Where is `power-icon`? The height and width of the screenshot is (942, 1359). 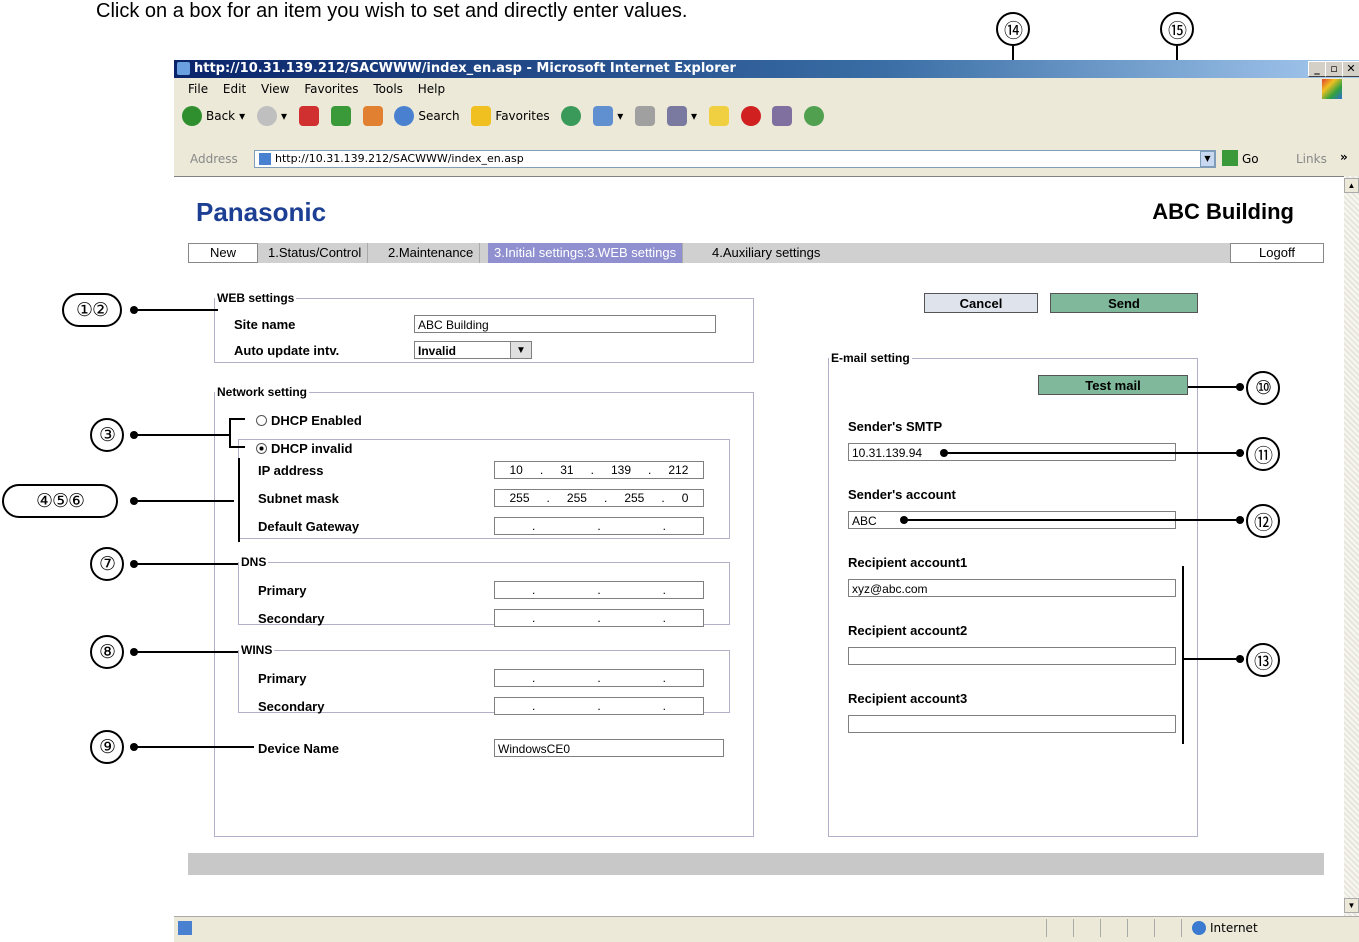 power-icon is located at coordinates (750, 116).